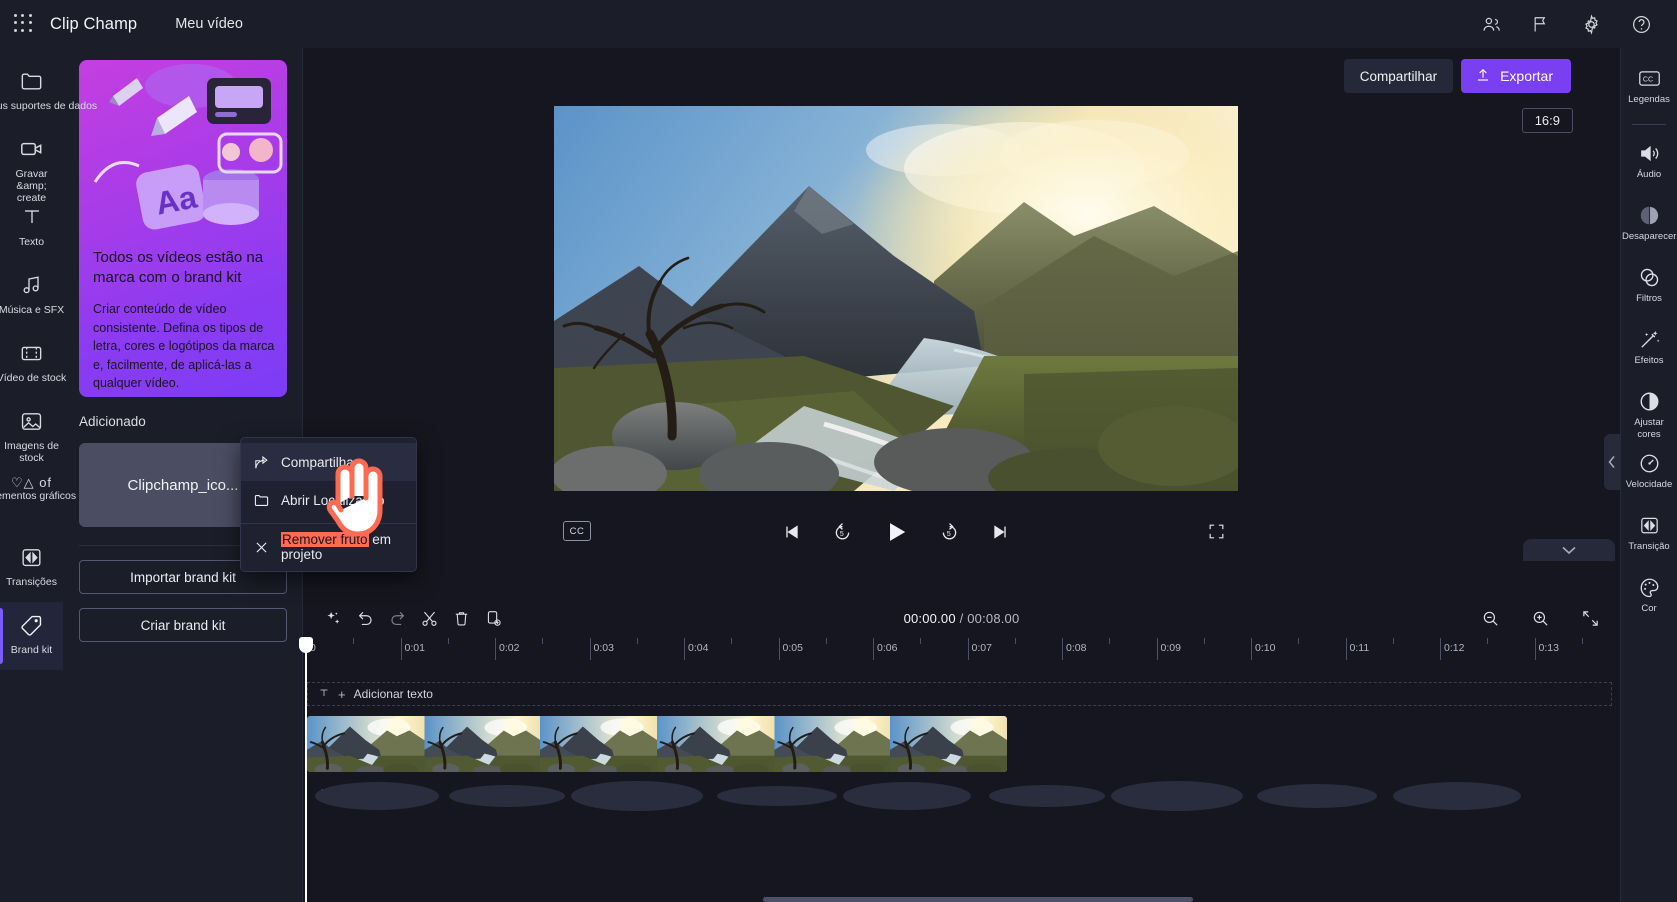  I want to click on magic-sparkle-button, so click(333, 618).